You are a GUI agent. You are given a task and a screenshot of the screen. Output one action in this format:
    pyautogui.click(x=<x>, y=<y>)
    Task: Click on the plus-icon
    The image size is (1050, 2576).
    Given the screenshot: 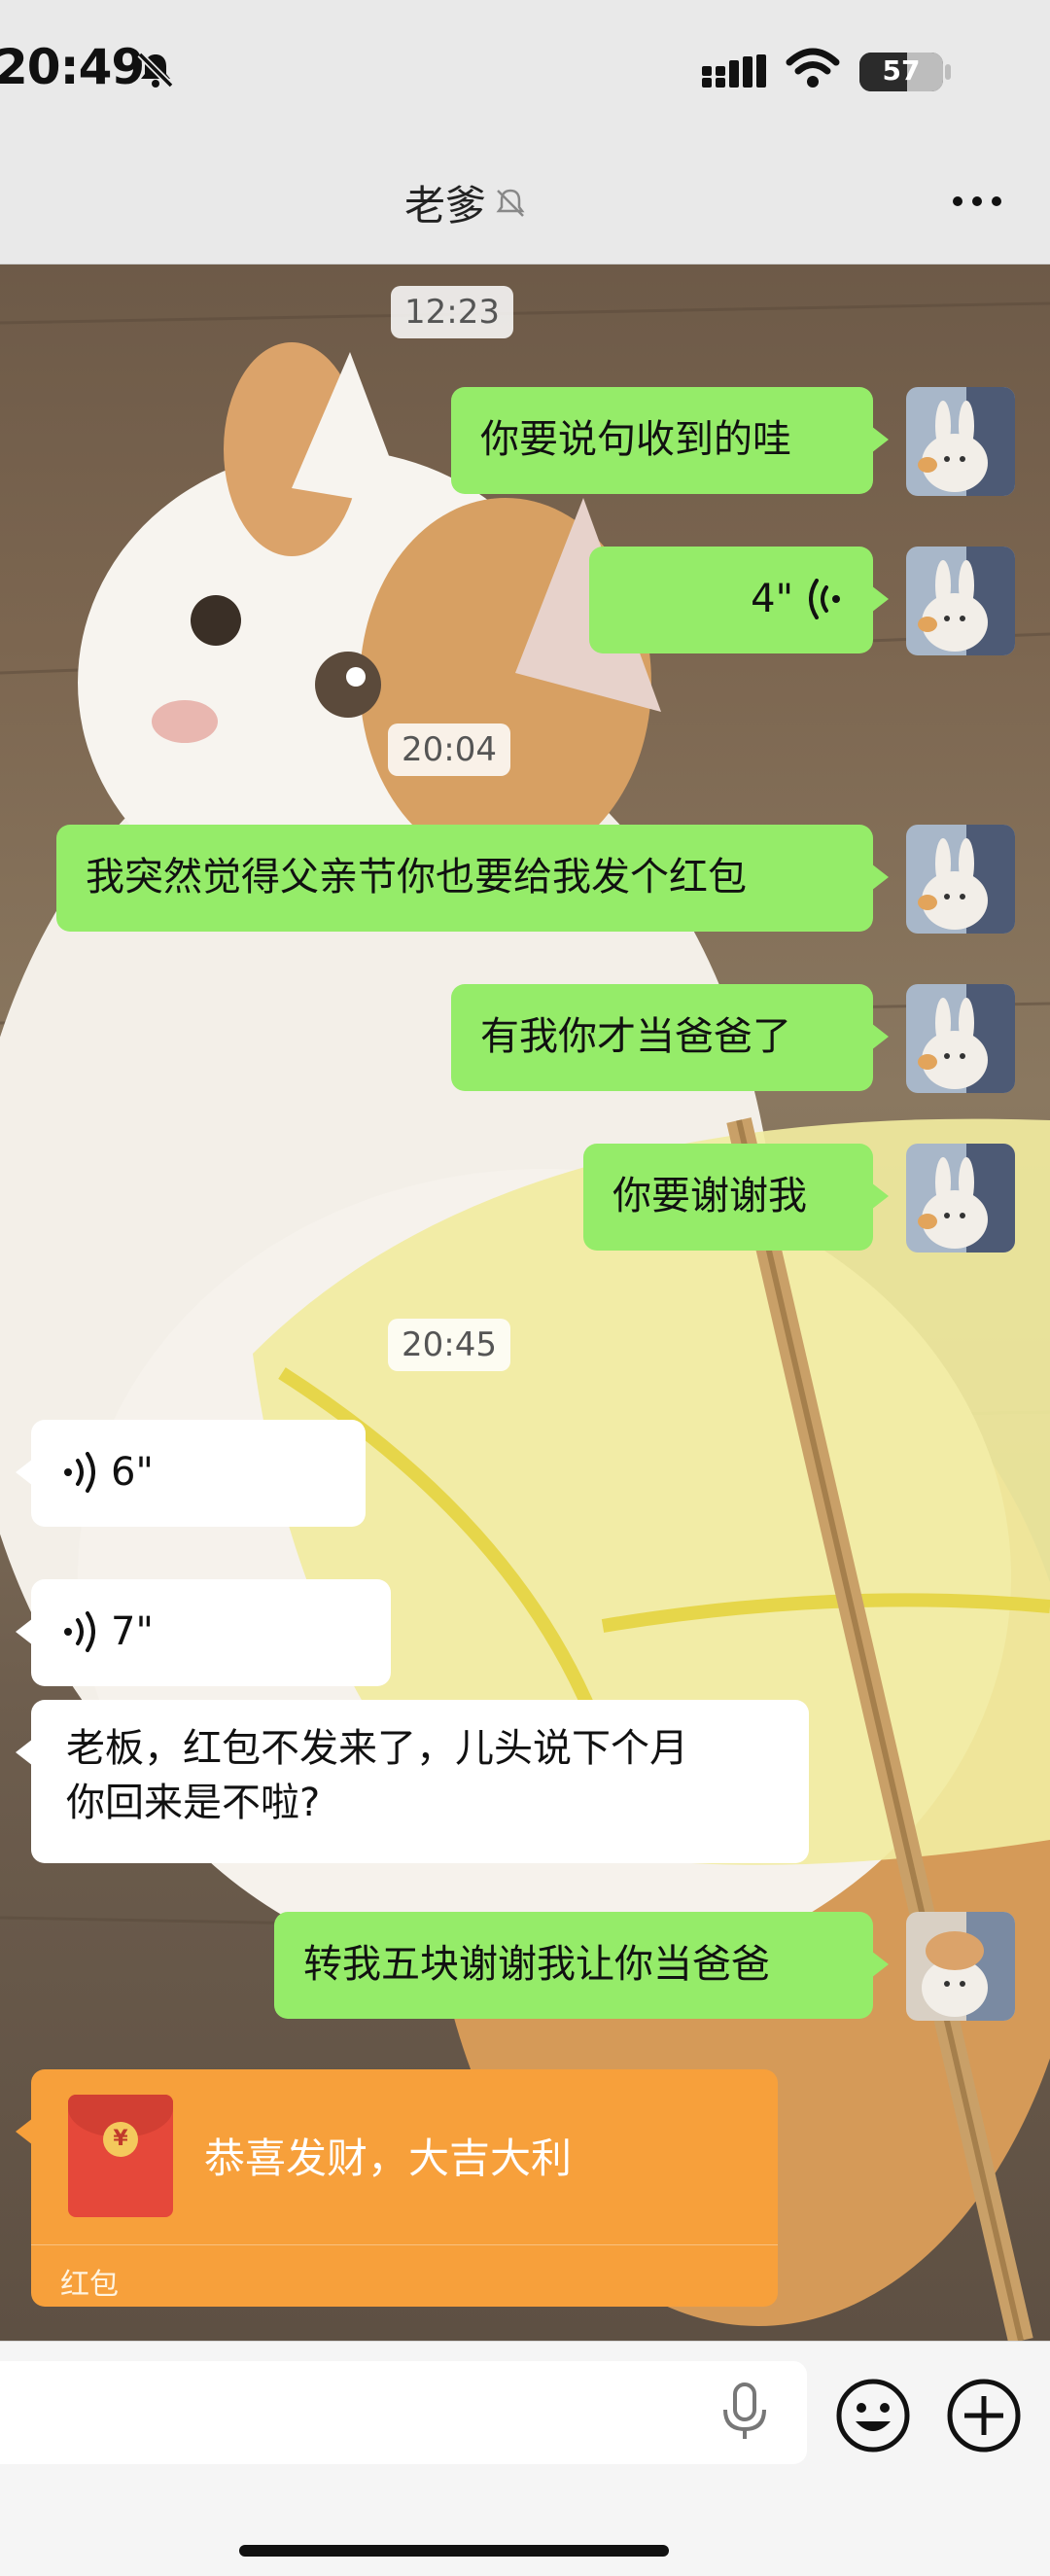 What is the action you would take?
    pyautogui.click(x=984, y=2415)
    